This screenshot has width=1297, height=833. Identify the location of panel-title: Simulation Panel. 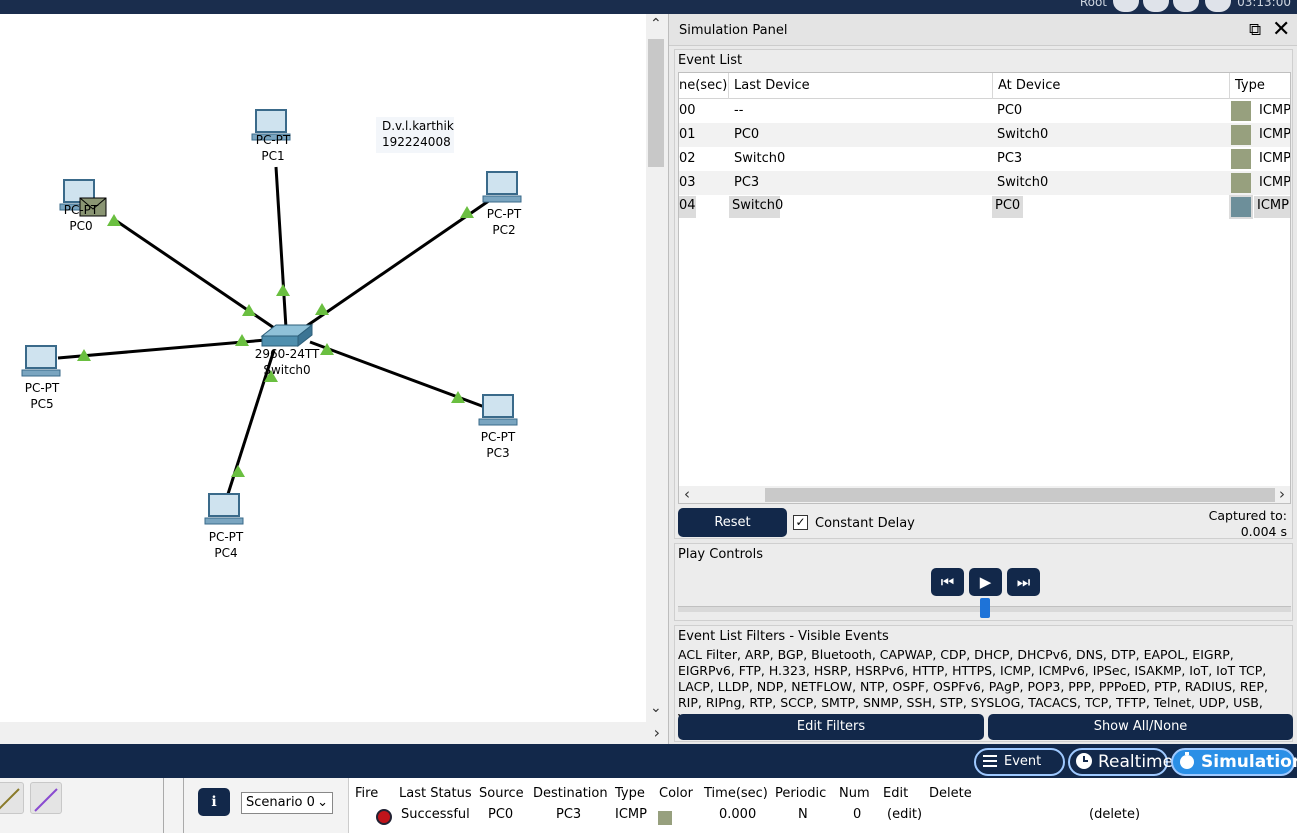
(733, 30).